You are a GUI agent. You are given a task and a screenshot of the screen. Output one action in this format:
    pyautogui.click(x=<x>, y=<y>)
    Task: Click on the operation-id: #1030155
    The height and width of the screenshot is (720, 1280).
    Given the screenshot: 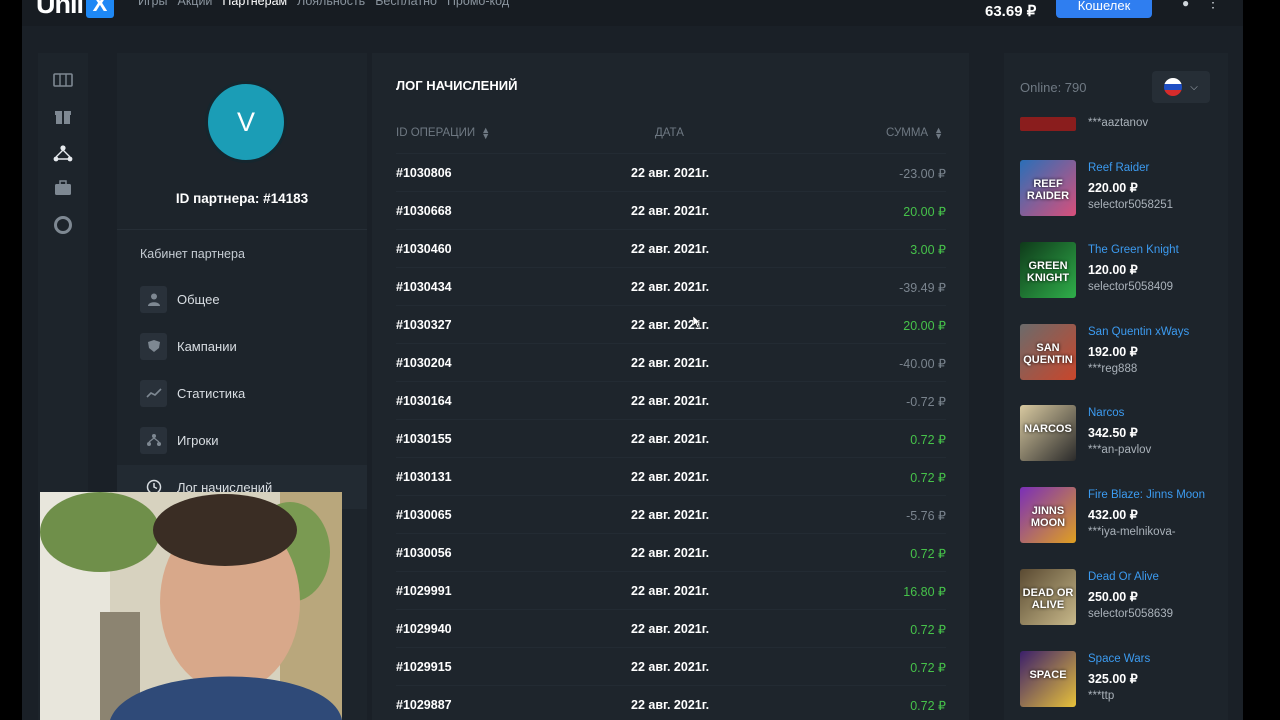 What is the action you would take?
    pyautogui.click(x=424, y=439)
    